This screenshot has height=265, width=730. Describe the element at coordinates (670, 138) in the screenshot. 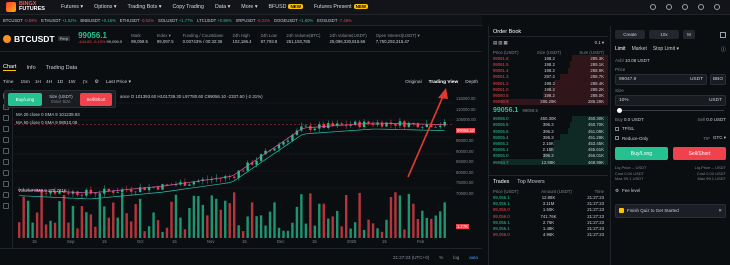

I see `reduce-only-option: Reduce-Only TIF GTC ▾` at that location.